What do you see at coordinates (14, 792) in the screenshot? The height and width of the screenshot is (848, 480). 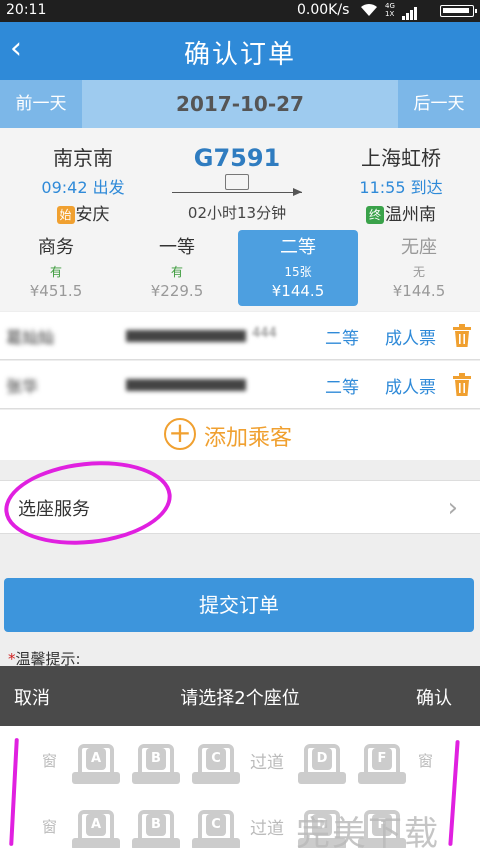 I see `annotation-mark-left` at bounding box center [14, 792].